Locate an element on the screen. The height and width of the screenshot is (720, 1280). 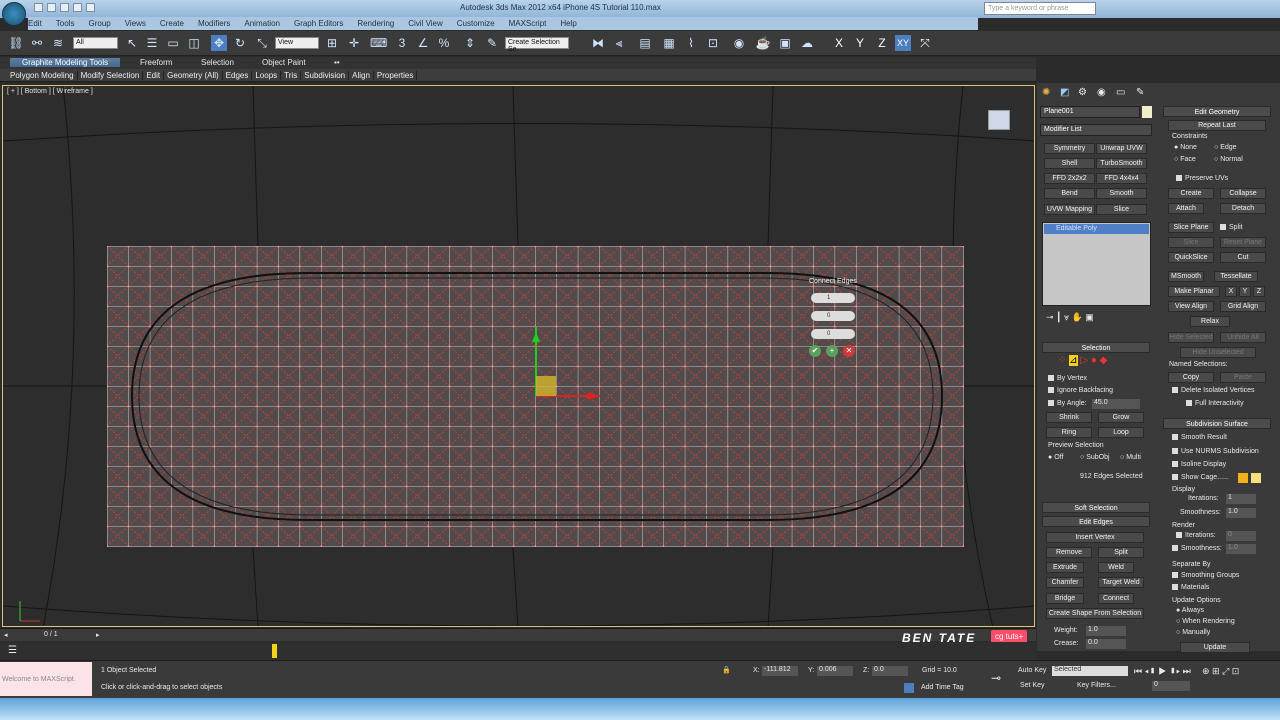
menu-animation: Animation is located at coordinates (262, 23).